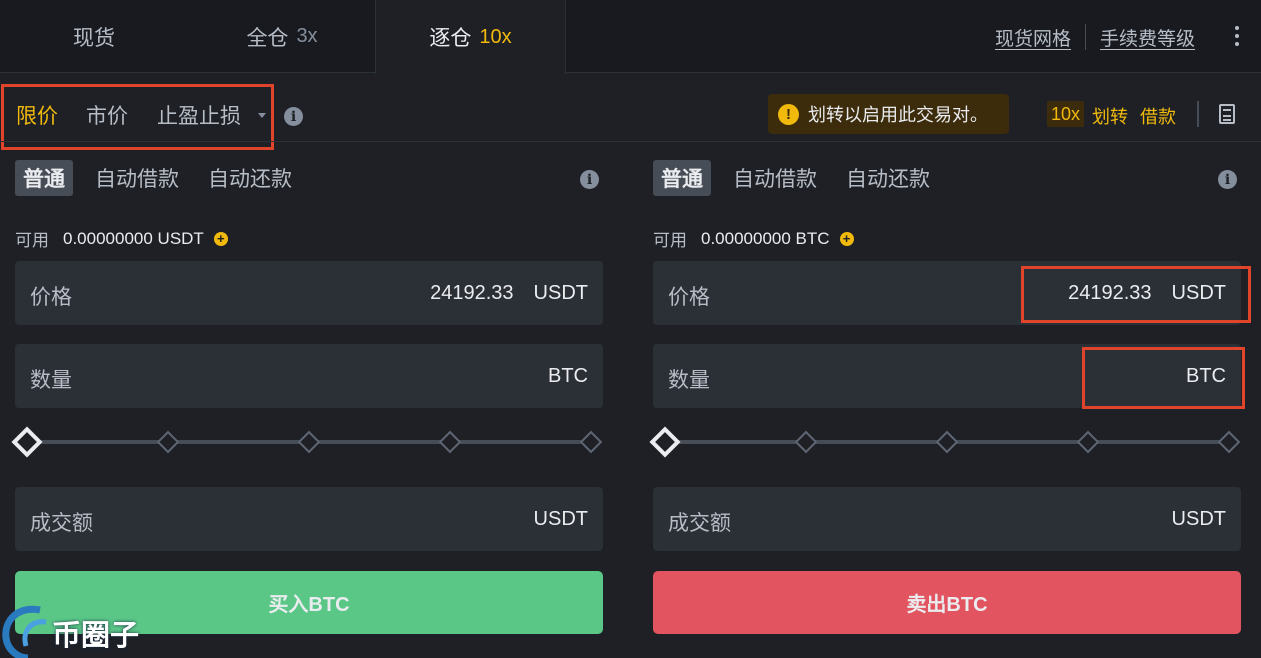 The width and height of the screenshot is (1261, 658). Describe the element at coordinates (765, 238) in the screenshot. I see `available-value: 0.00000000 BTC` at that location.